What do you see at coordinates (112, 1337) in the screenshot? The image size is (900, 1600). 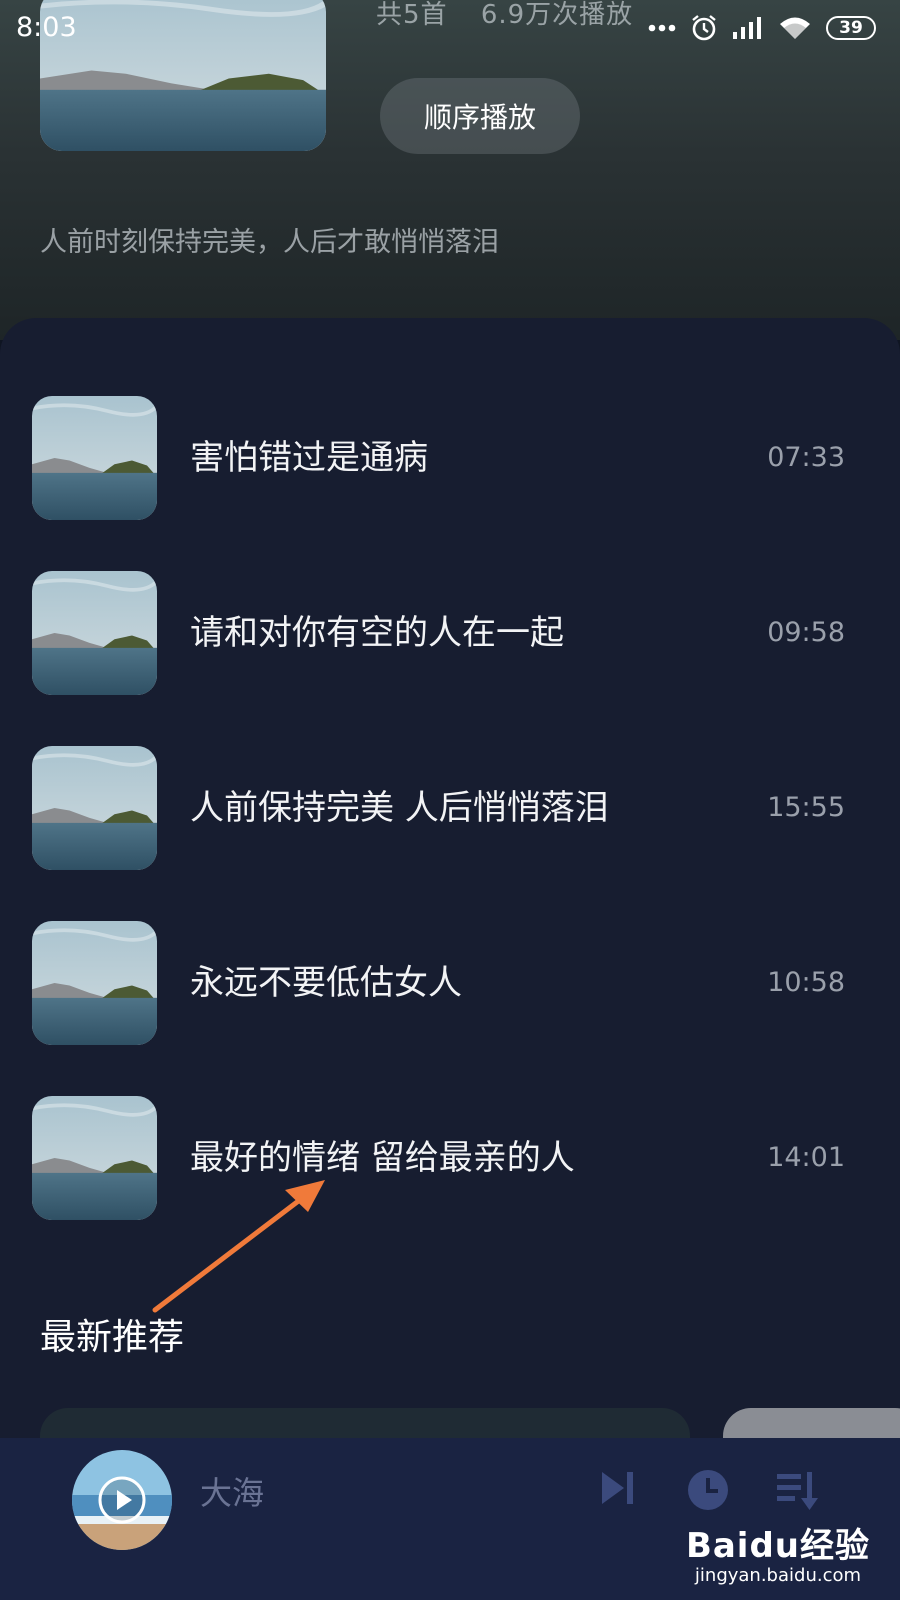 I see `section-title-recommend: 最新推荐` at bounding box center [112, 1337].